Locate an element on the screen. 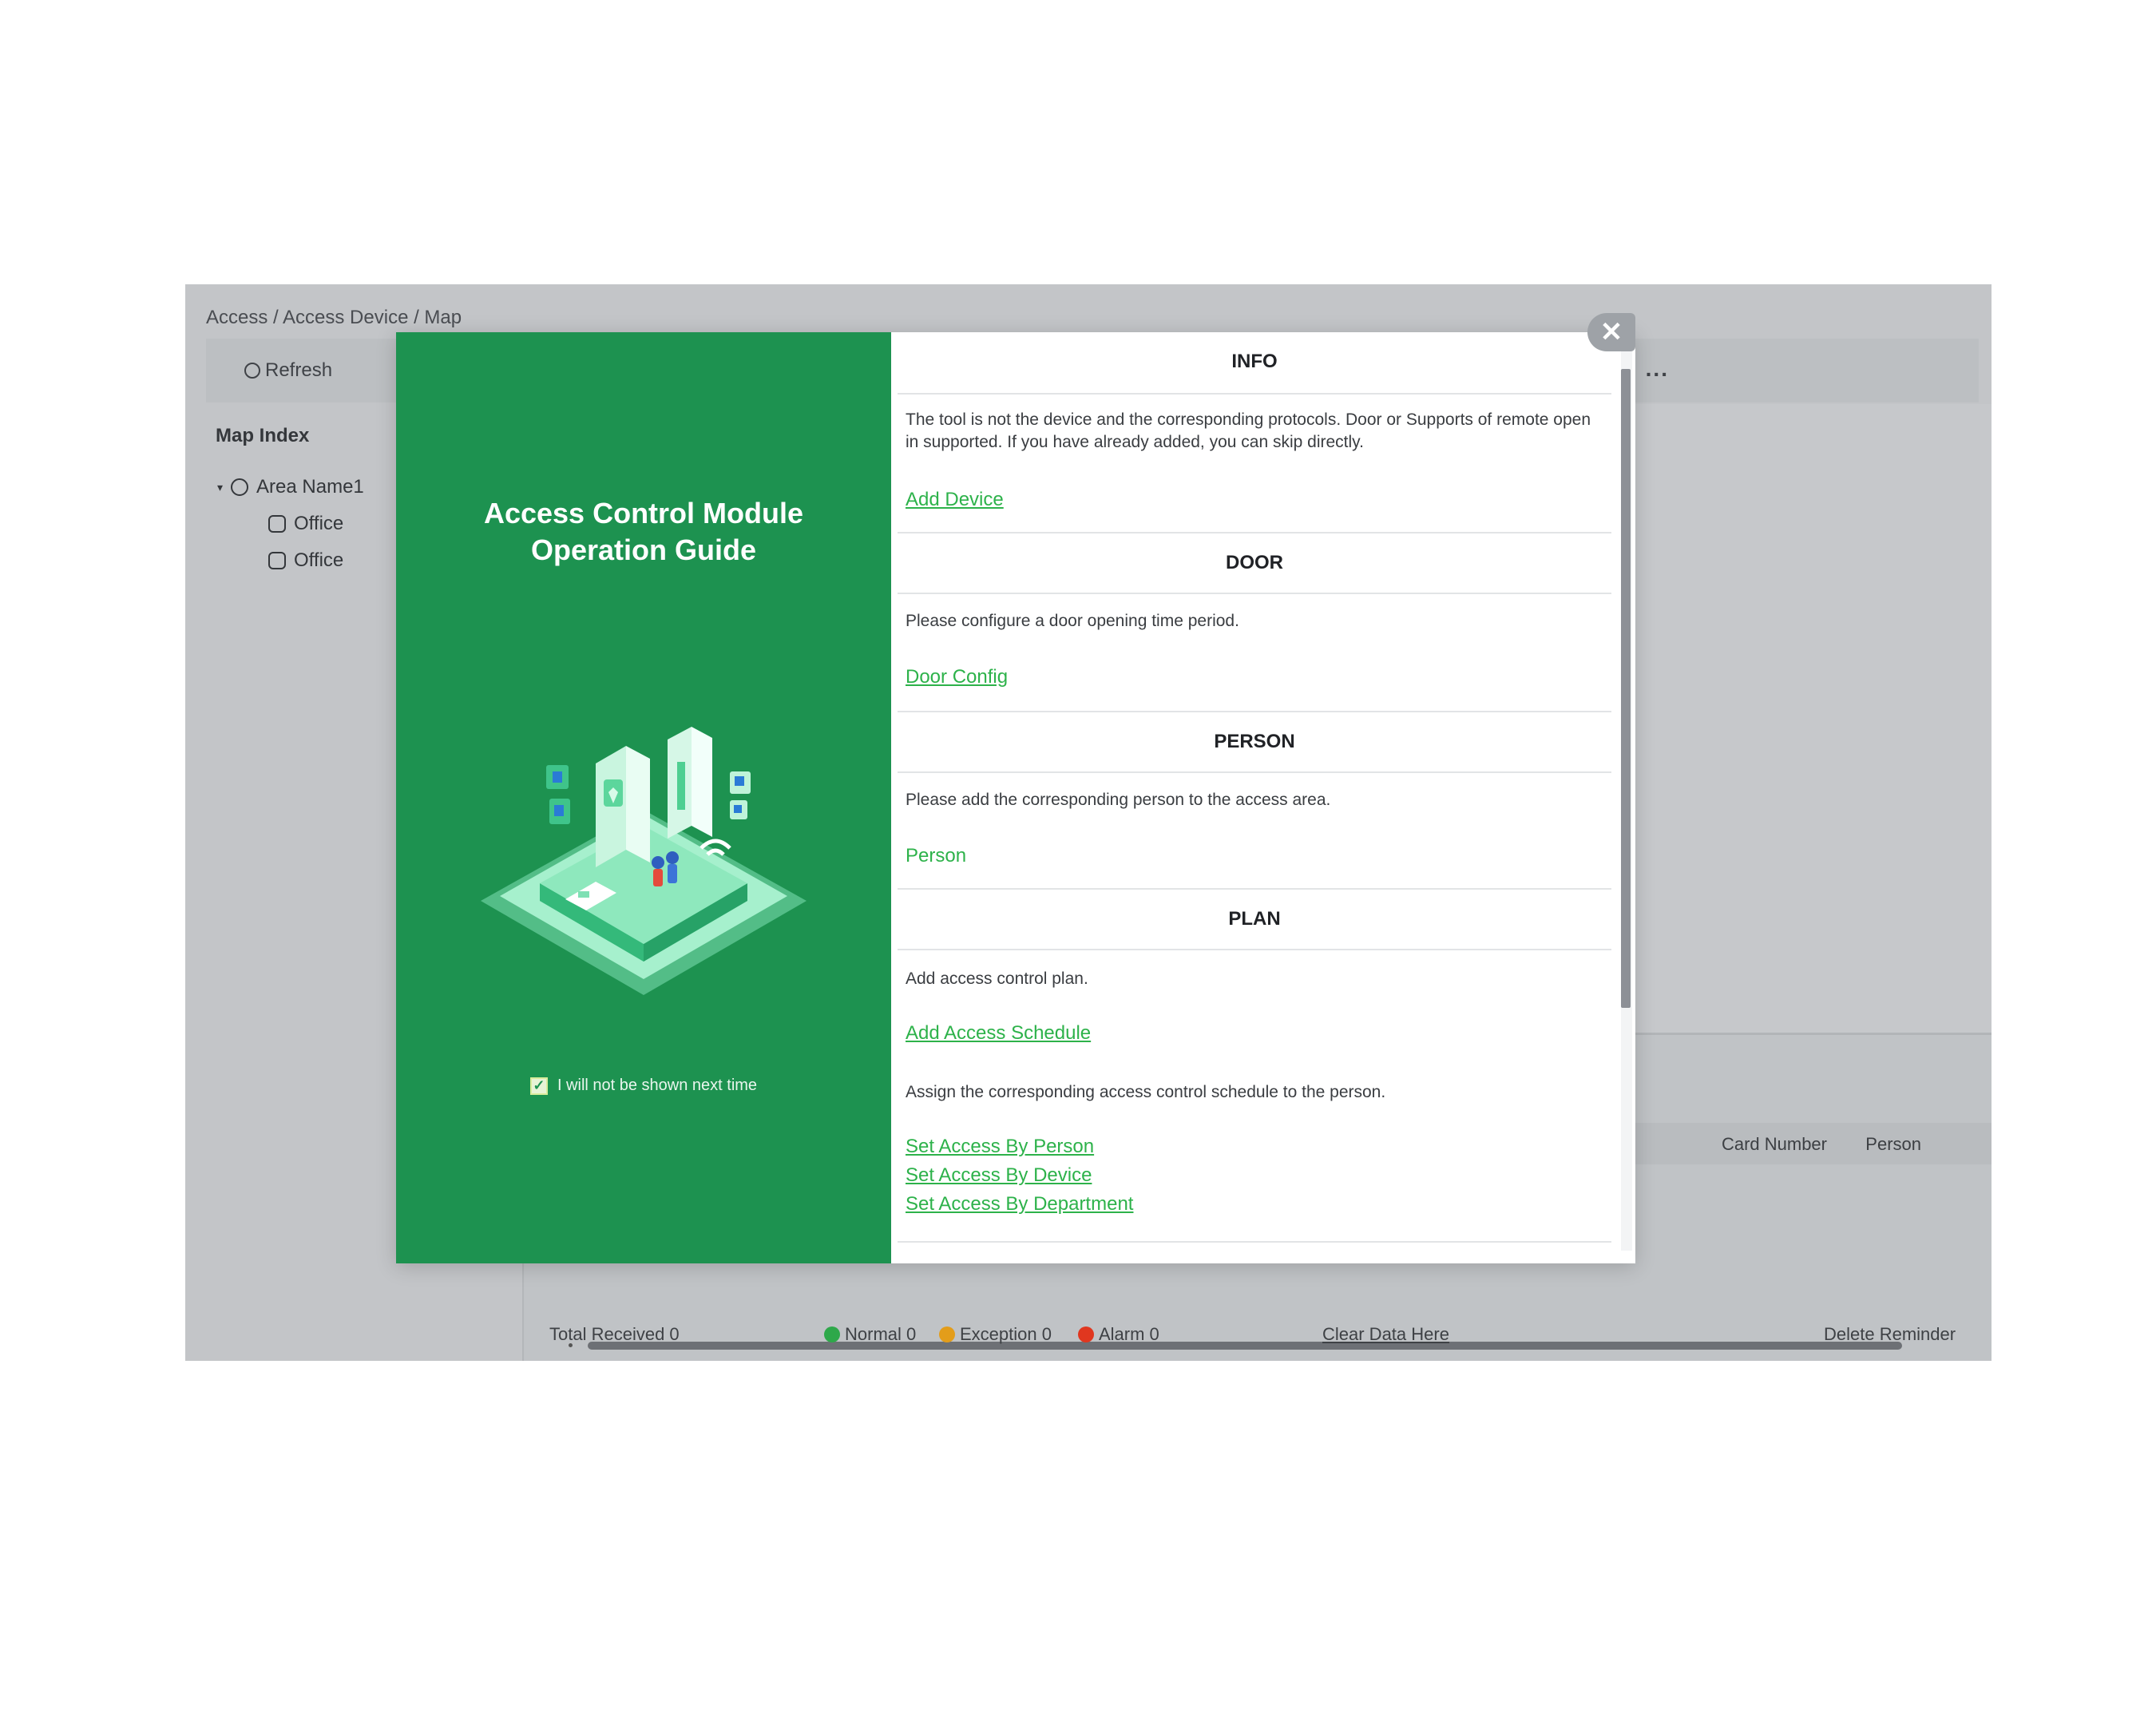 This screenshot has height=1725, width=2156. alarm-dot-icon is located at coordinates (1086, 1334).